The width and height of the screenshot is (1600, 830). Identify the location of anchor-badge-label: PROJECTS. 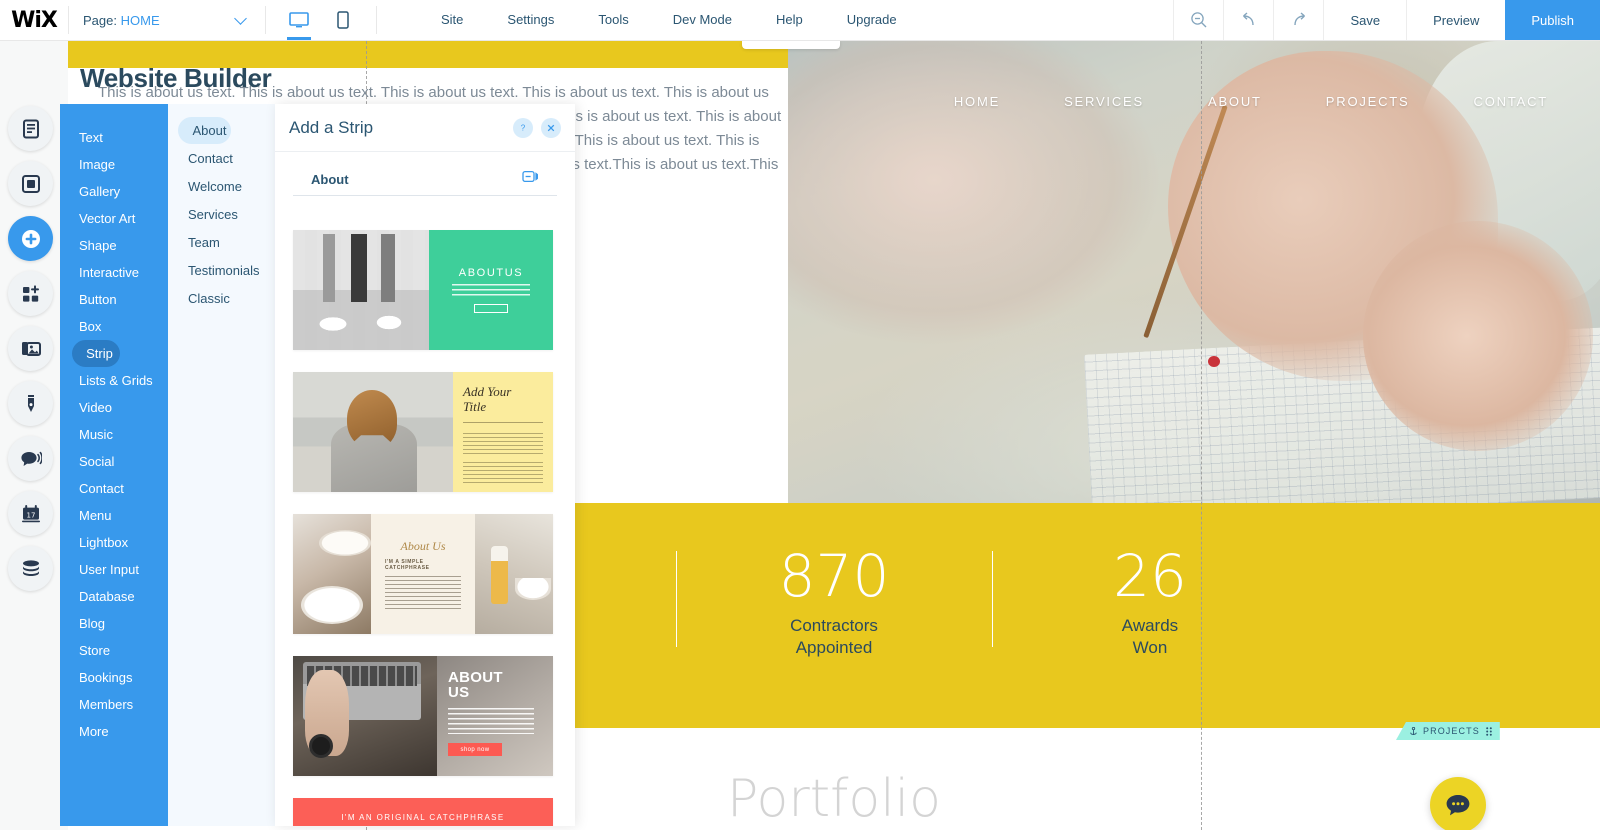
(1451, 731).